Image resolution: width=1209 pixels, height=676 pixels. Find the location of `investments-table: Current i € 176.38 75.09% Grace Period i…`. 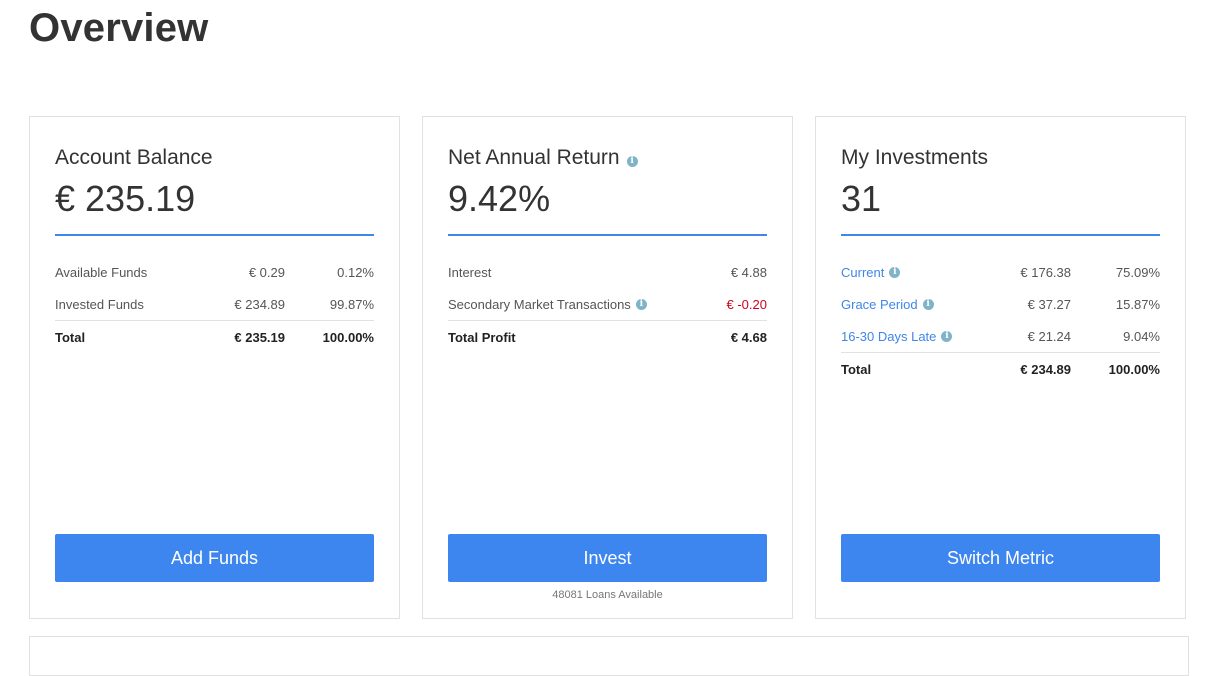

investments-table: Current i € 176.38 75.09% Grace Period i… is located at coordinates (1000, 321).